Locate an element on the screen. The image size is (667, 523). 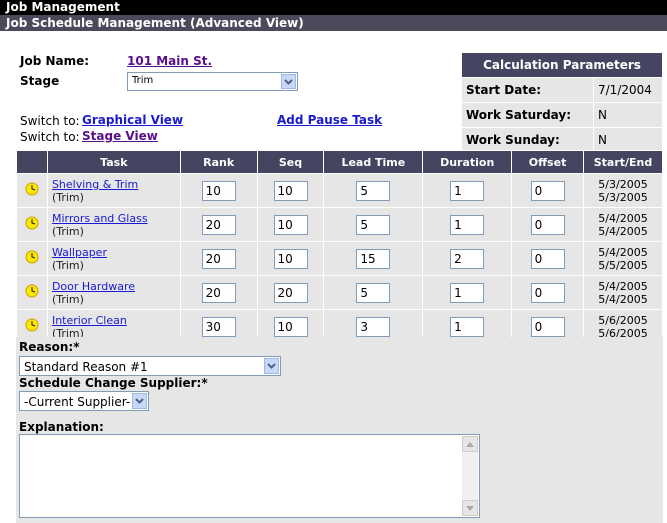
explanation-label: Explanation: is located at coordinates (61, 427).